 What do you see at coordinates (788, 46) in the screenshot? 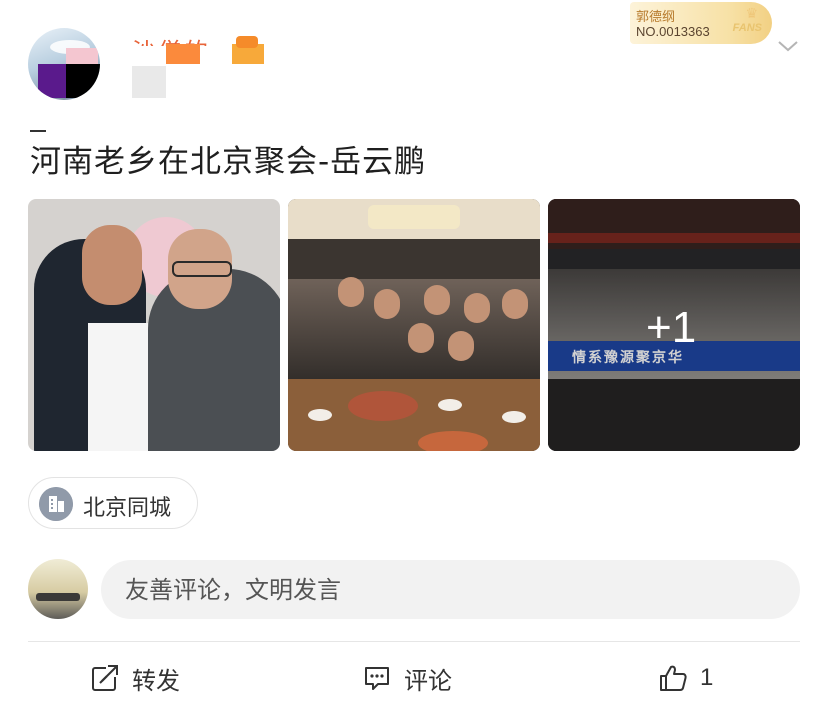
I see `chevron-down-icon` at bounding box center [788, 46].